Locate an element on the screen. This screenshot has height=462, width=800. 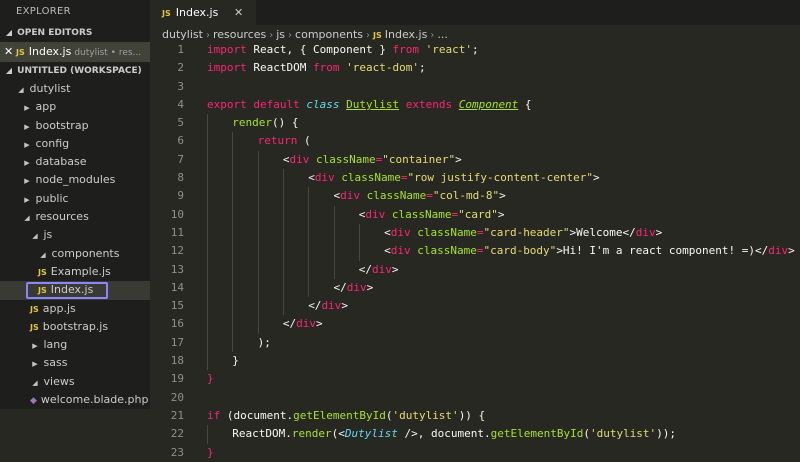
tree-item: ◢ components is located at coordinates (75, 254).